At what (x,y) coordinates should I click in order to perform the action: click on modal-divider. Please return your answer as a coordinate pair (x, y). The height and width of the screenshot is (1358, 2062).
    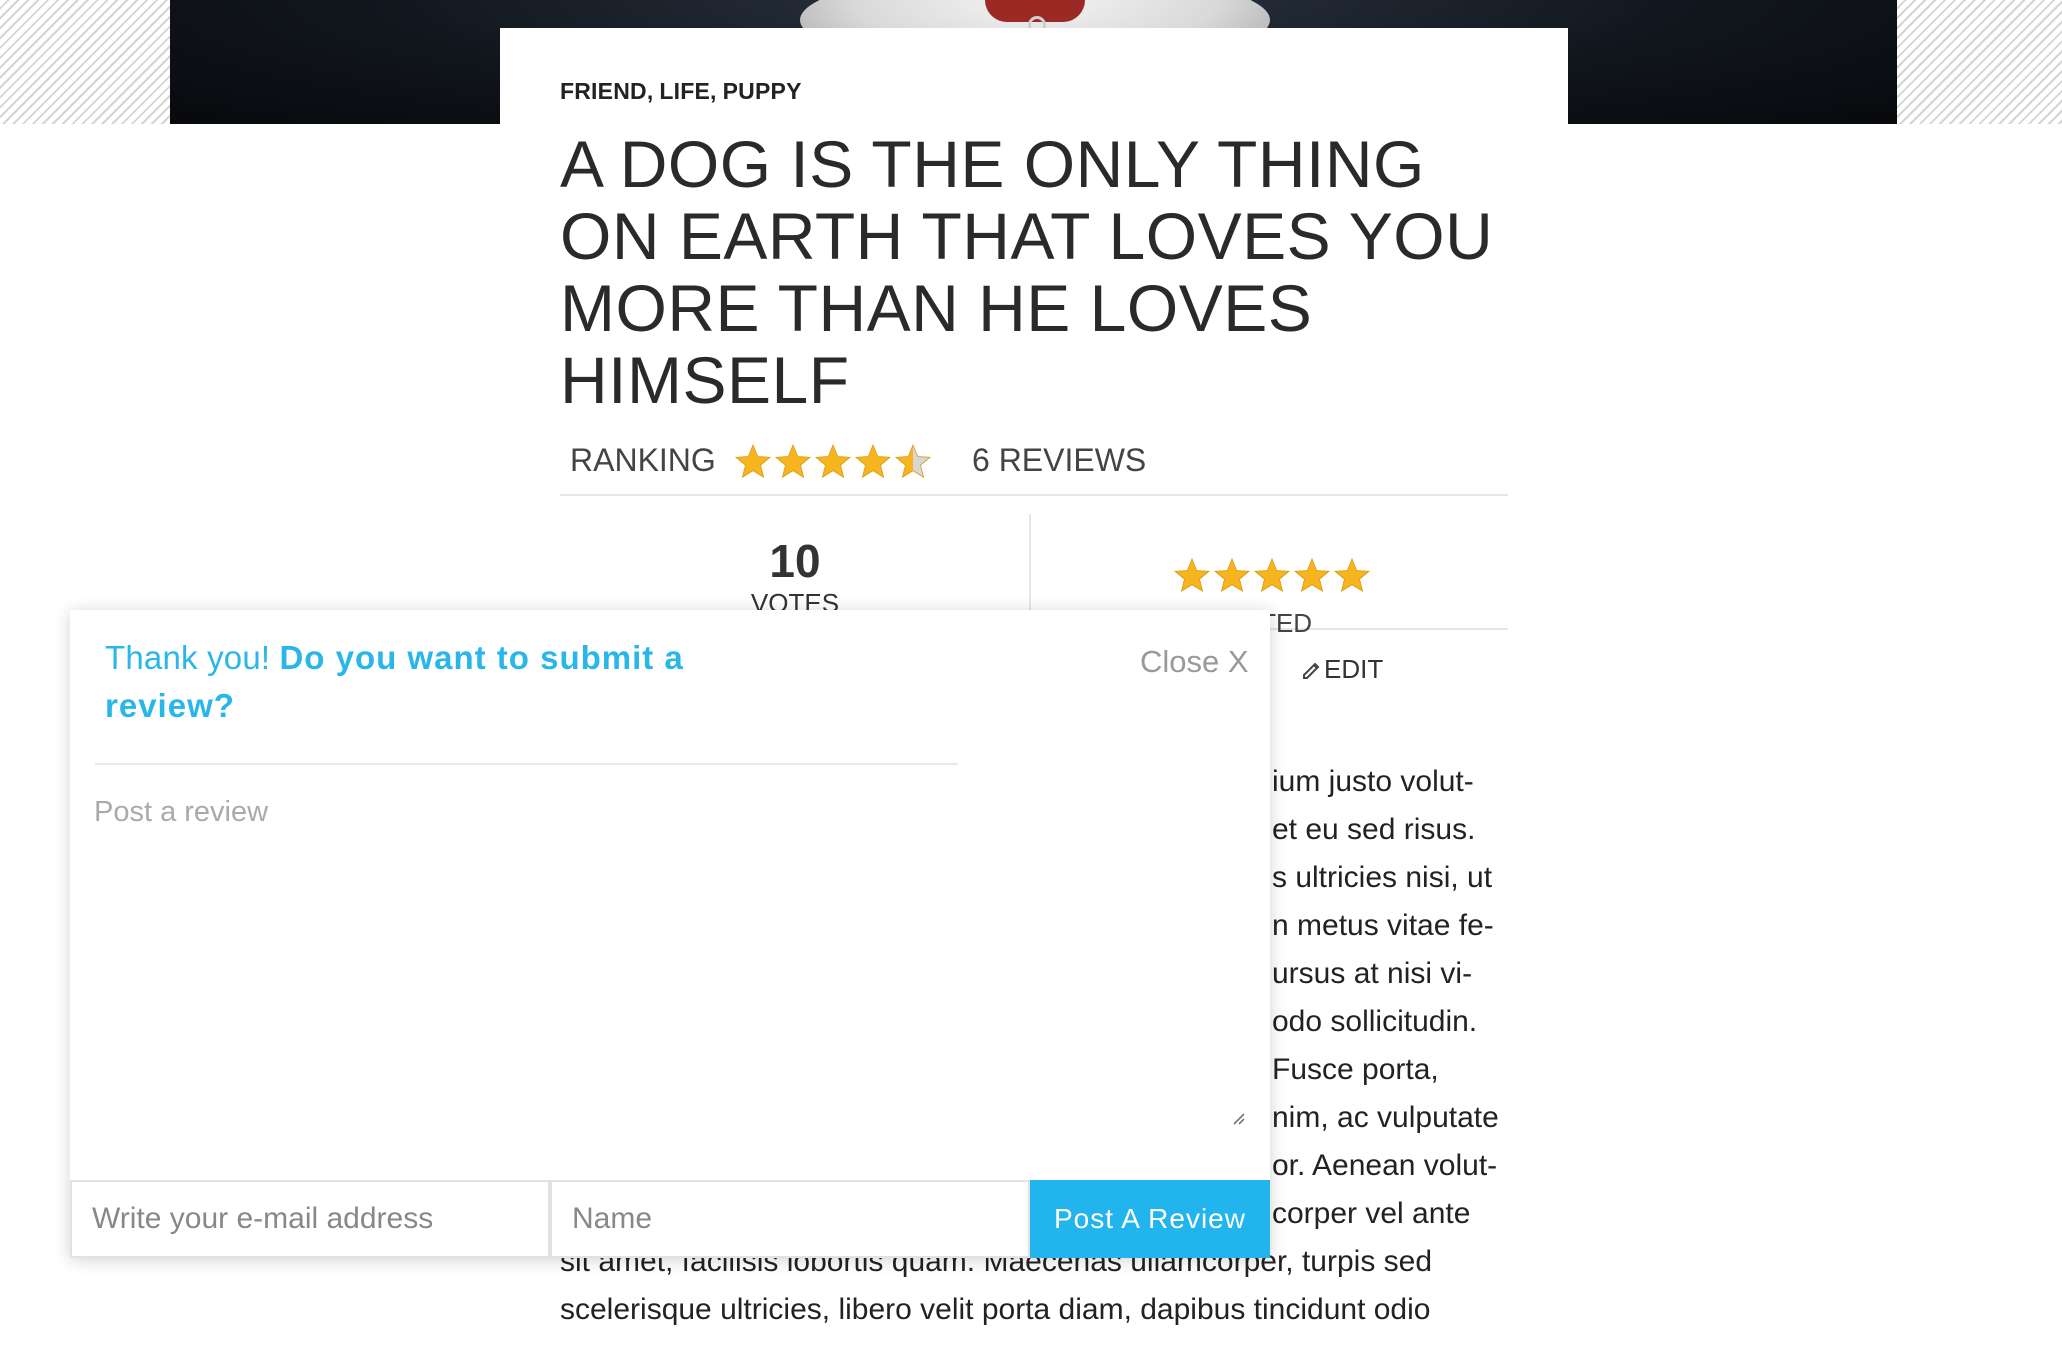
    Looking at the image, I should click on (526, 764).